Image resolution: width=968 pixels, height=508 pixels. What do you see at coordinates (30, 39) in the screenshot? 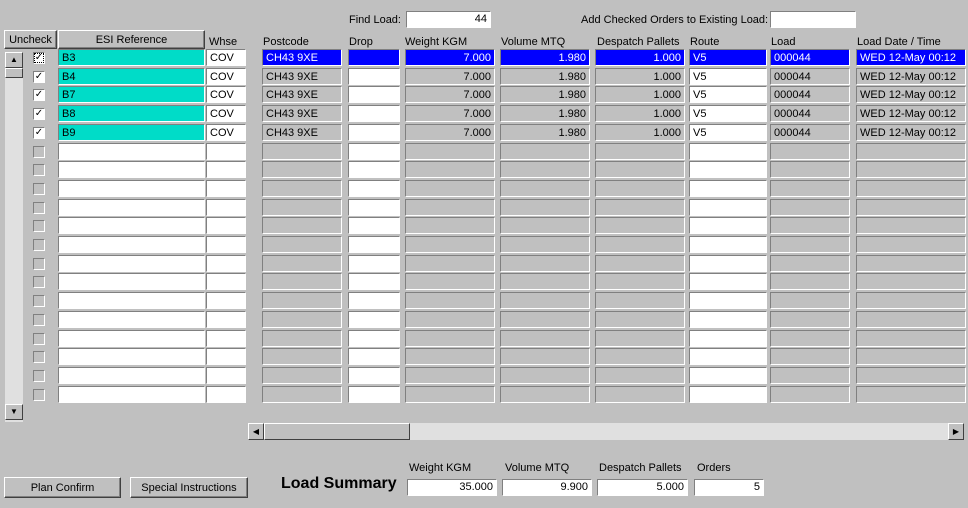
I see `uncheck-button: Uncheck` at bounding box center [30, 39].